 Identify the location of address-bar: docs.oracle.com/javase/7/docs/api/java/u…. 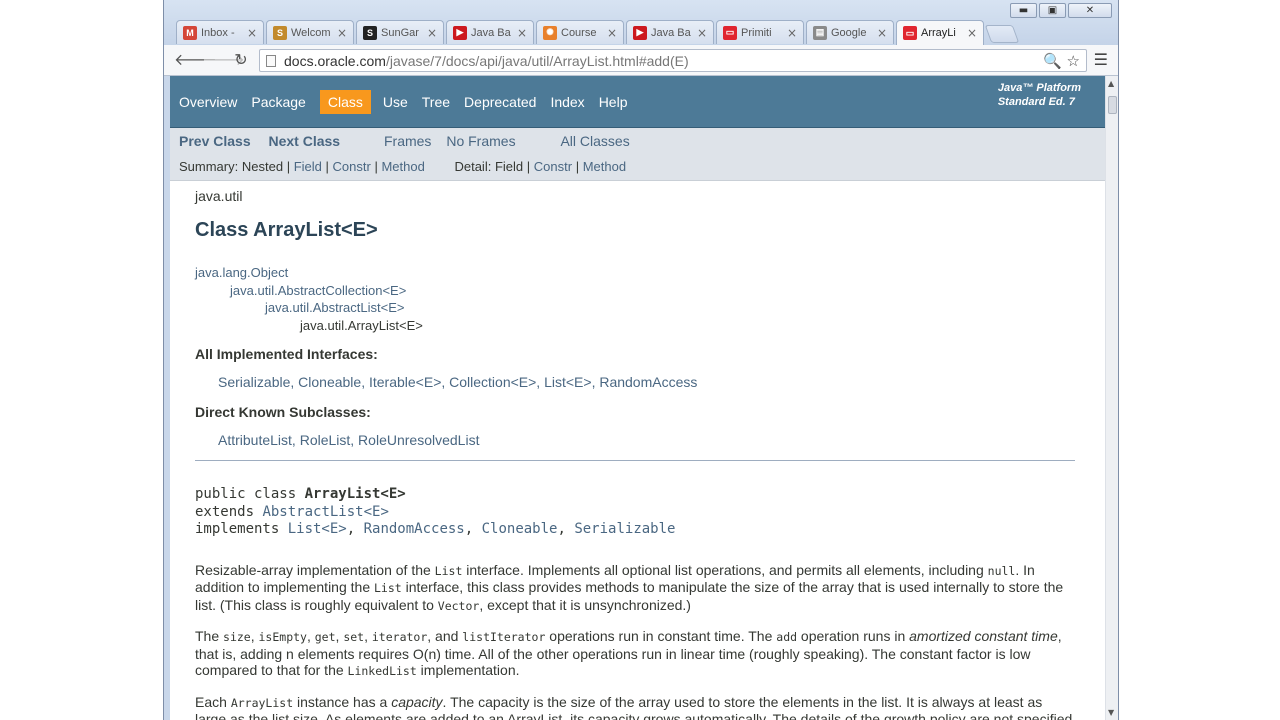
(673, 60).